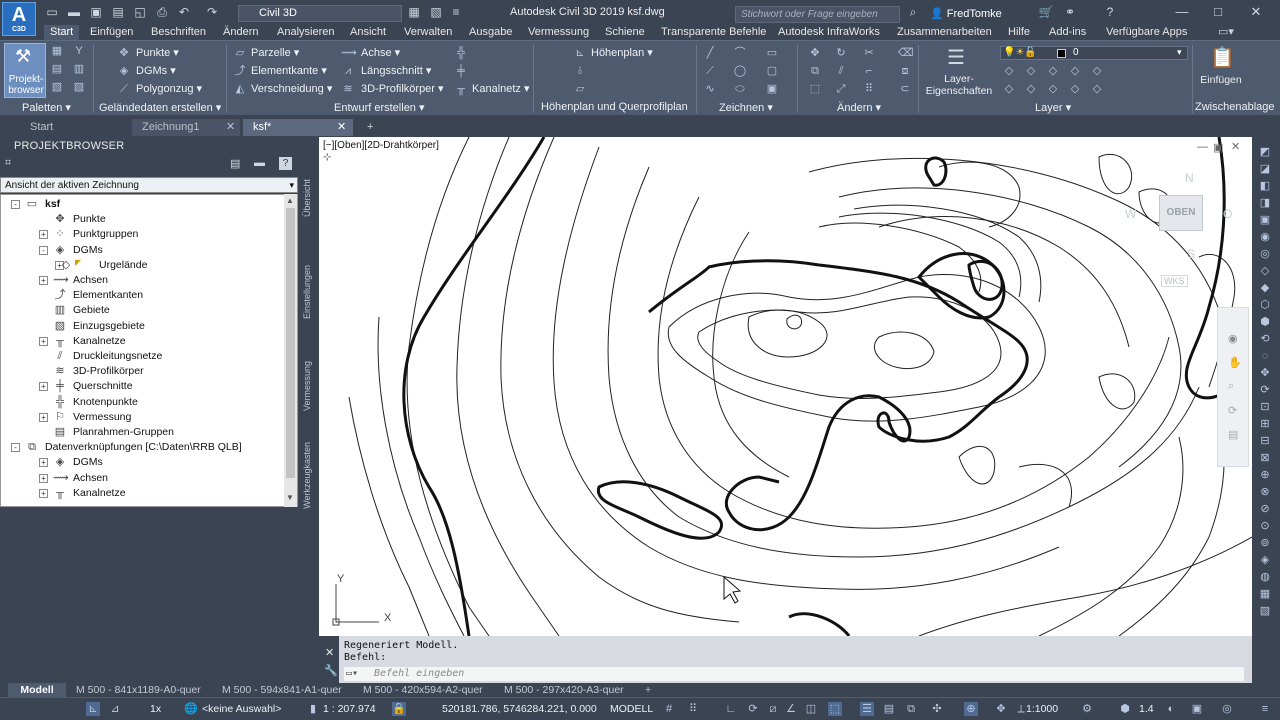 The image size is (1280, 720). Describe the element at coordinates (305, 32) in the screenshot. I see `tab-analysieren: Analysieren` at that location.